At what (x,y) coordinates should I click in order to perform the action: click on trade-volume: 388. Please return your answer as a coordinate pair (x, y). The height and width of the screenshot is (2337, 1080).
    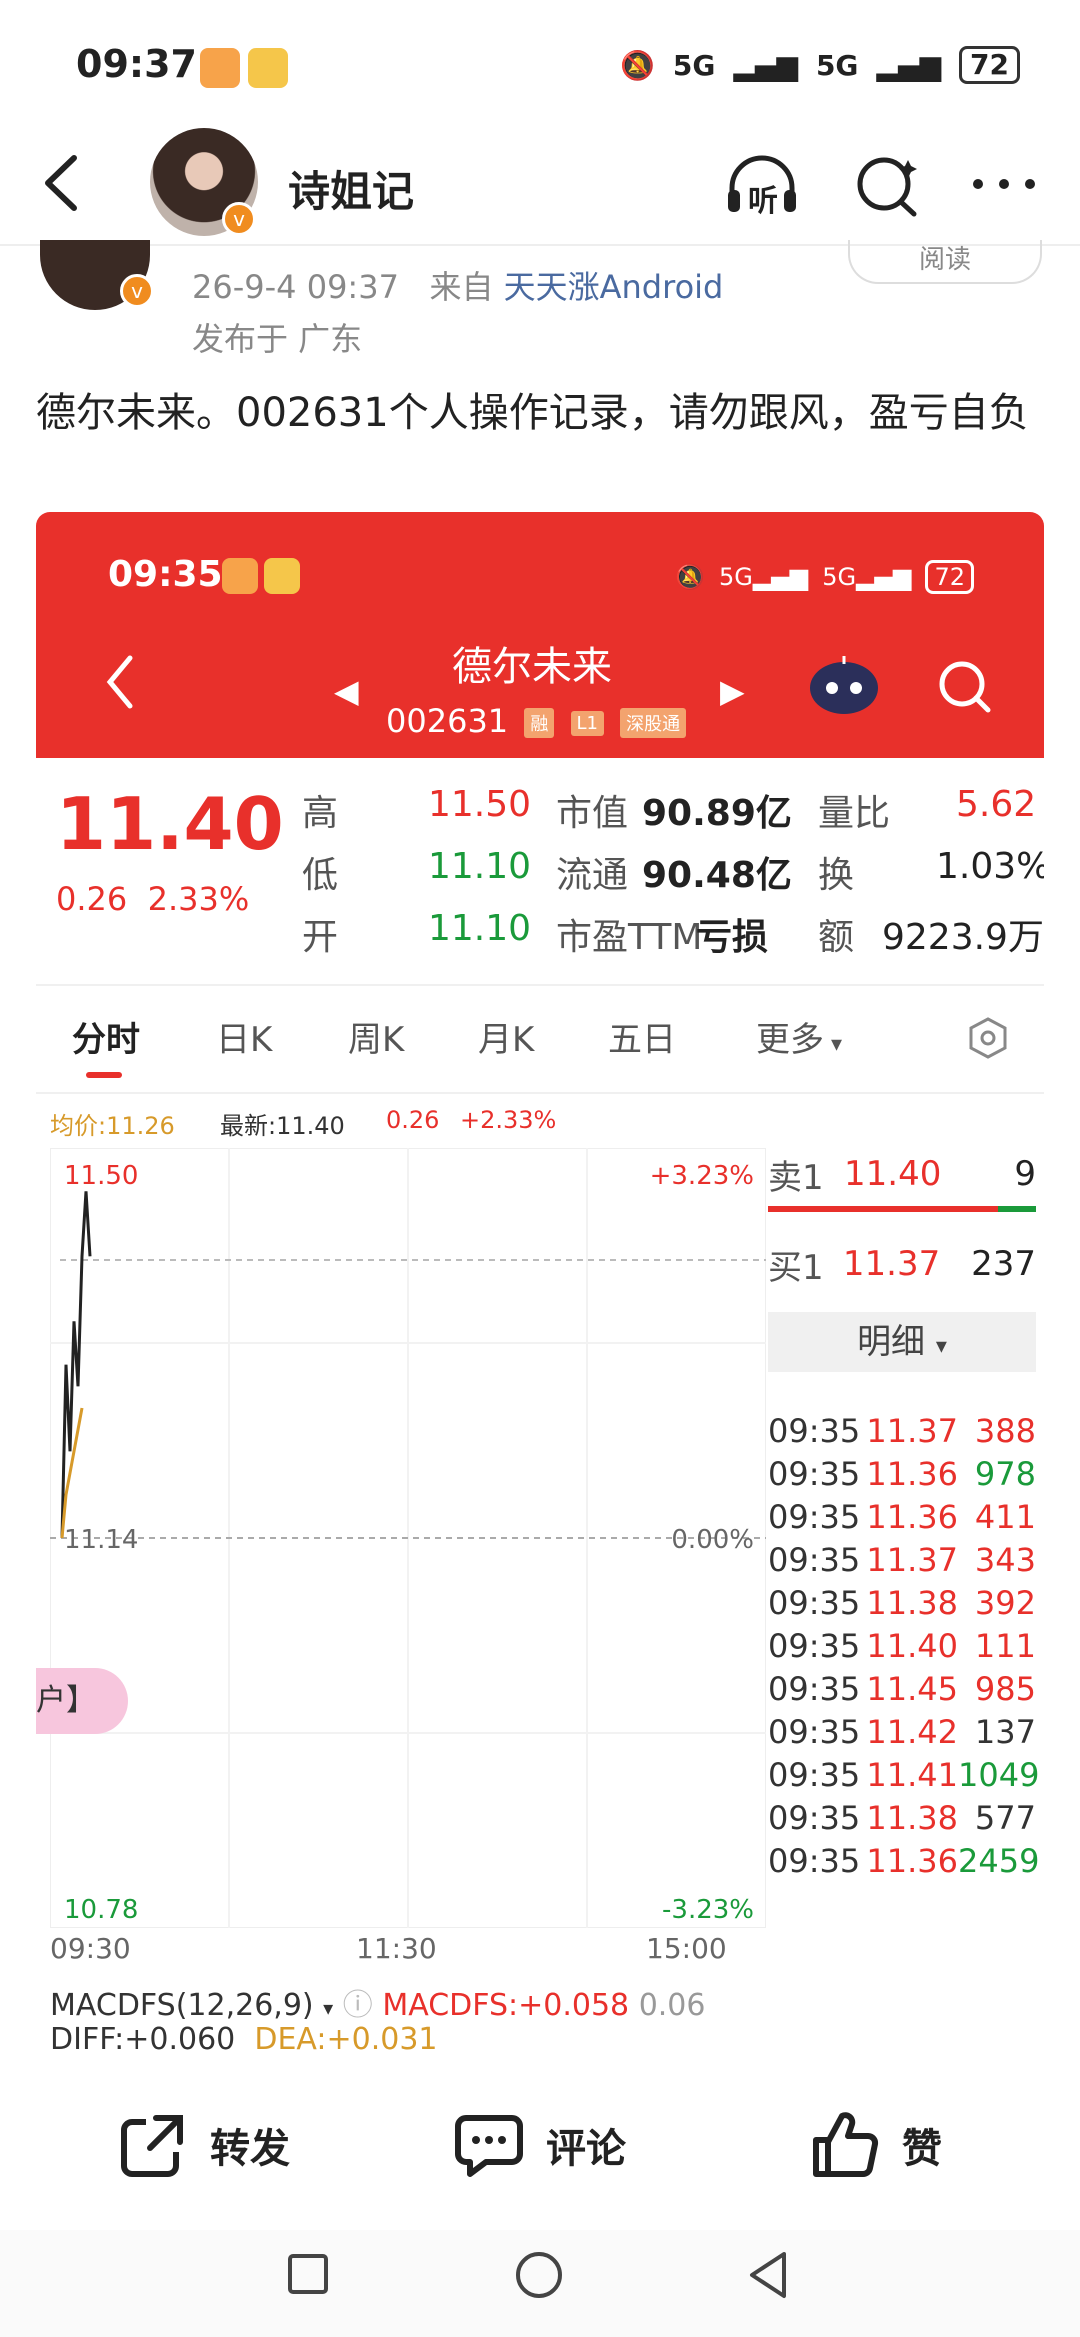
    Looking at the image, I should click on (1005, 1431).